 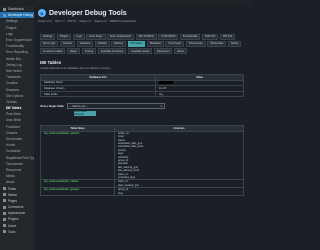 What do you see at coordinates (12, 231) in the screenshot?
I see `sidebar-item-label: Tools` at bounding box center [12, 231].